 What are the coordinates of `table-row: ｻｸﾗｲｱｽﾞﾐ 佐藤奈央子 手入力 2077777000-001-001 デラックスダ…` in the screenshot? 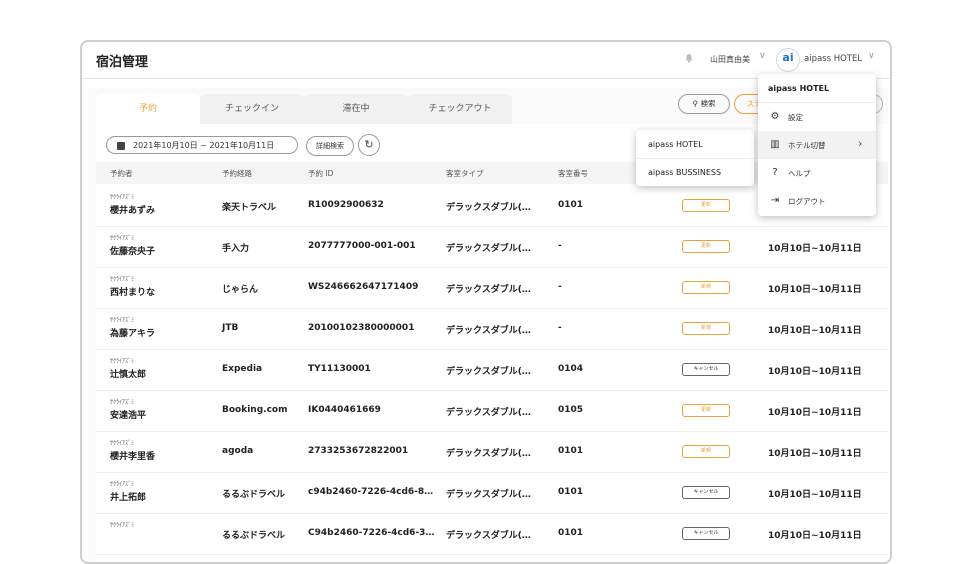 It's located at (492, 247).